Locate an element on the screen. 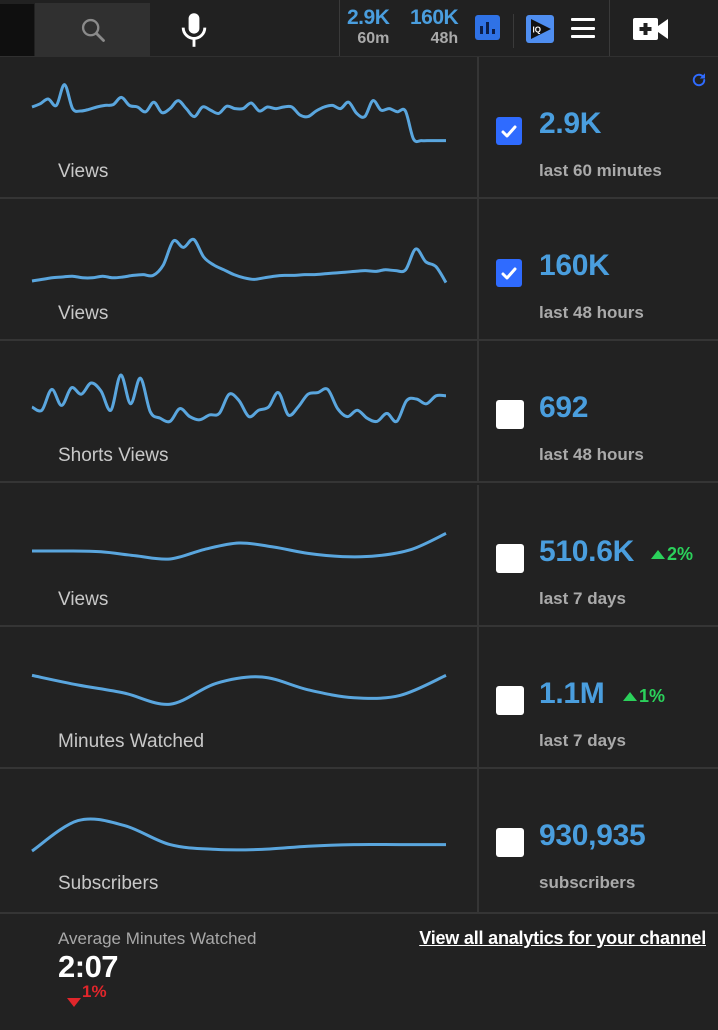 The height and width of the screenshot is (1030, 718). stat-label: 60m is located at coordinates (373, 38).